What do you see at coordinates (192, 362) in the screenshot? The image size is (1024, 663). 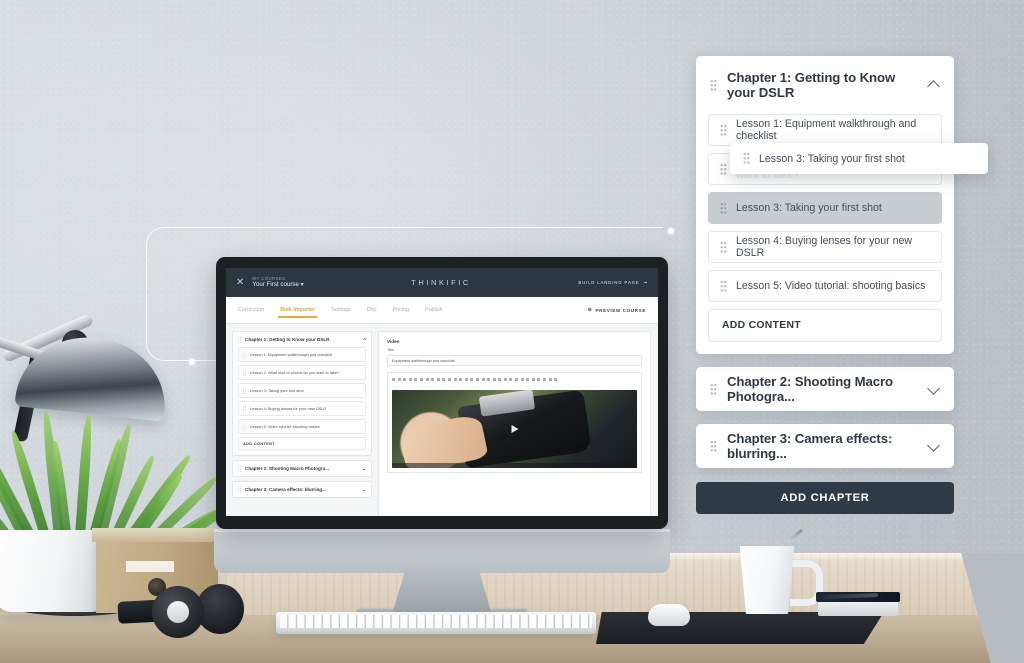 I see `decorative-dot-bottom` at bounding box center [192, 362].